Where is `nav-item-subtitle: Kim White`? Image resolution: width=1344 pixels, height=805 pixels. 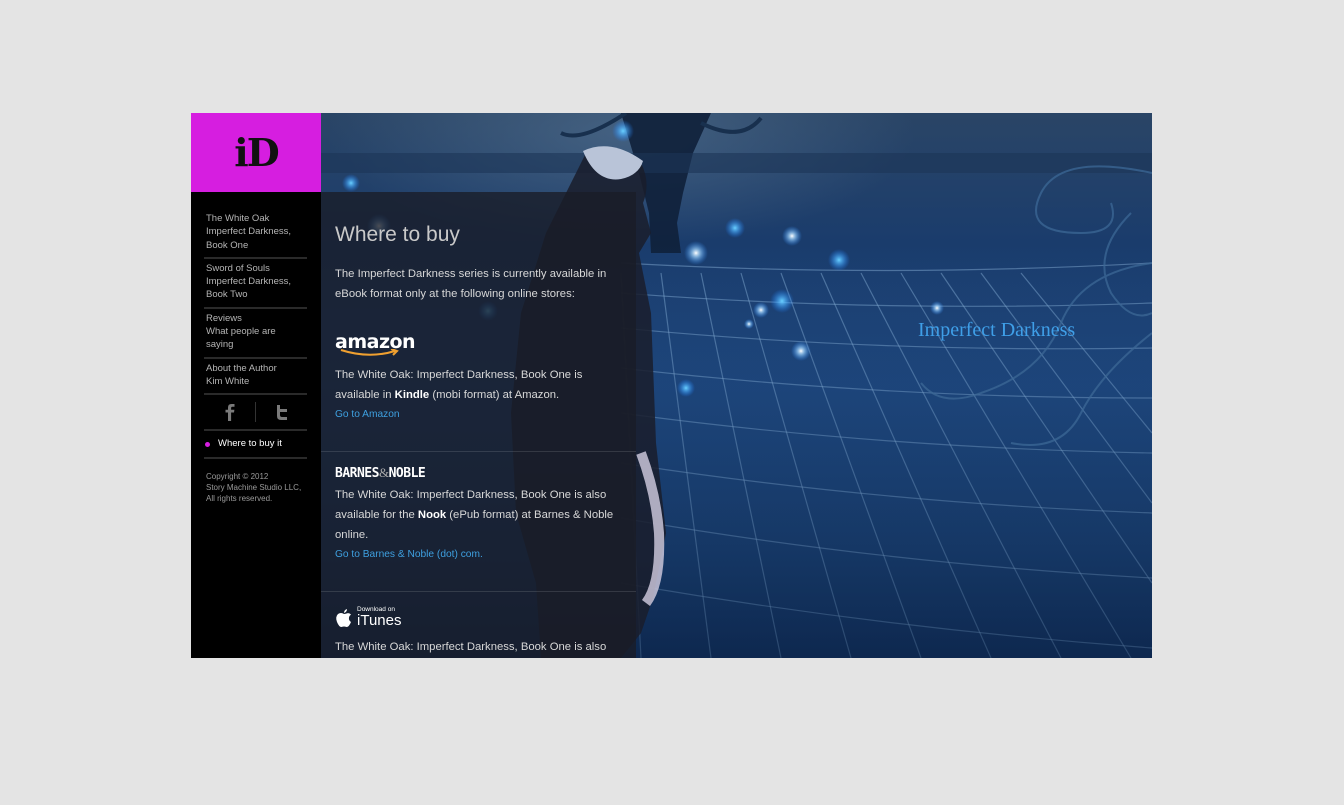 nav-item-subtitle: Kim White is located at coordinates (228, 381).